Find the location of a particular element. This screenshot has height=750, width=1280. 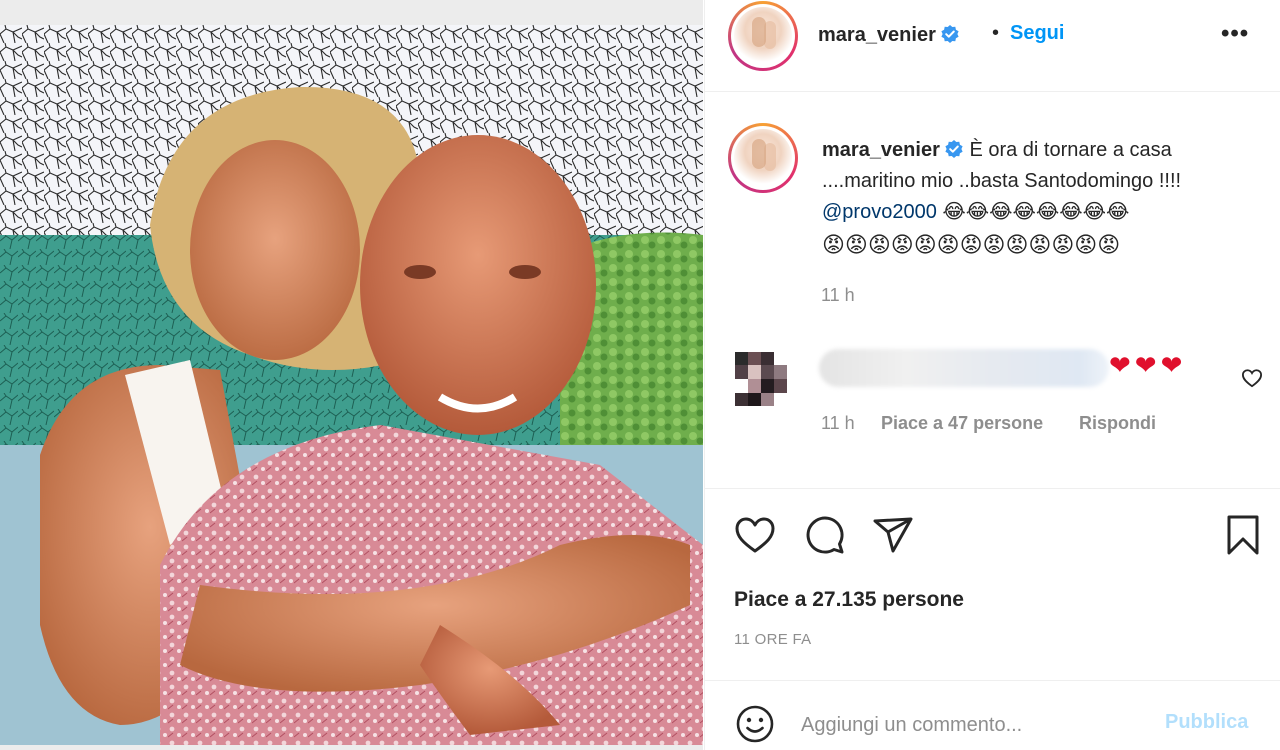

comment-like-heart-icon is located at coordinates (1252, 378).